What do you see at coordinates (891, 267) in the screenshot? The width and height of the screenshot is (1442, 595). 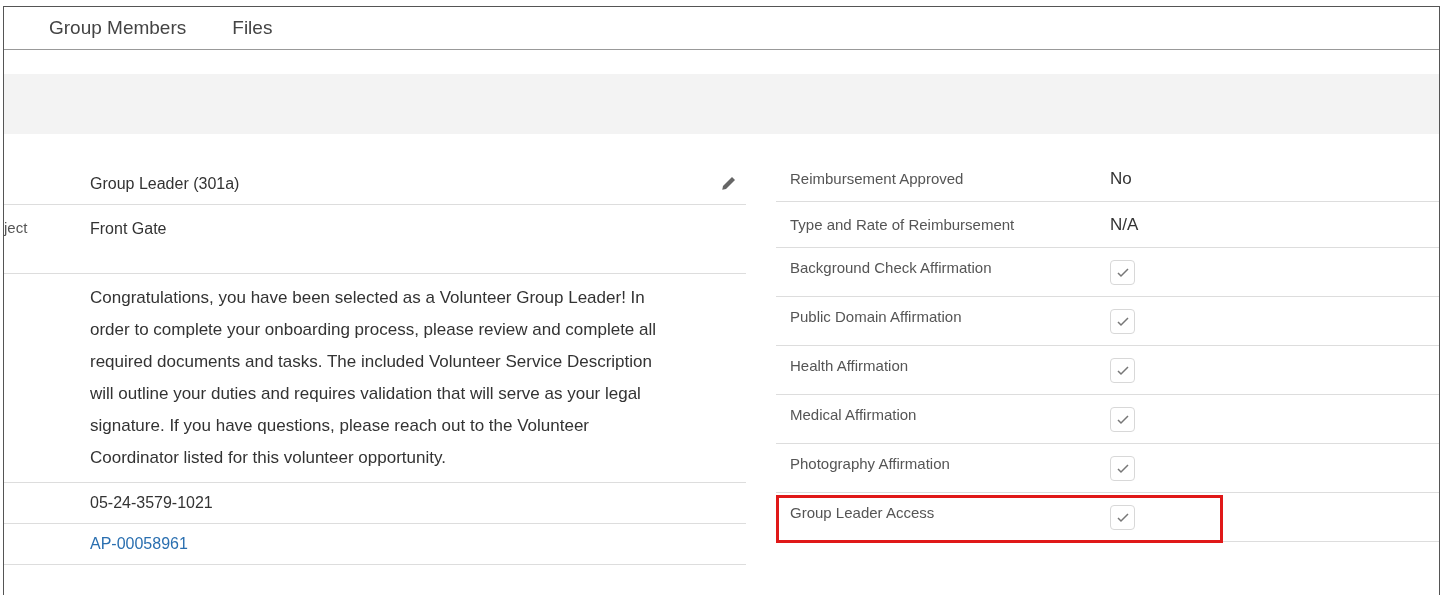 I see `field-label: Background Check Affirmation` at bounding box center [891, 267].